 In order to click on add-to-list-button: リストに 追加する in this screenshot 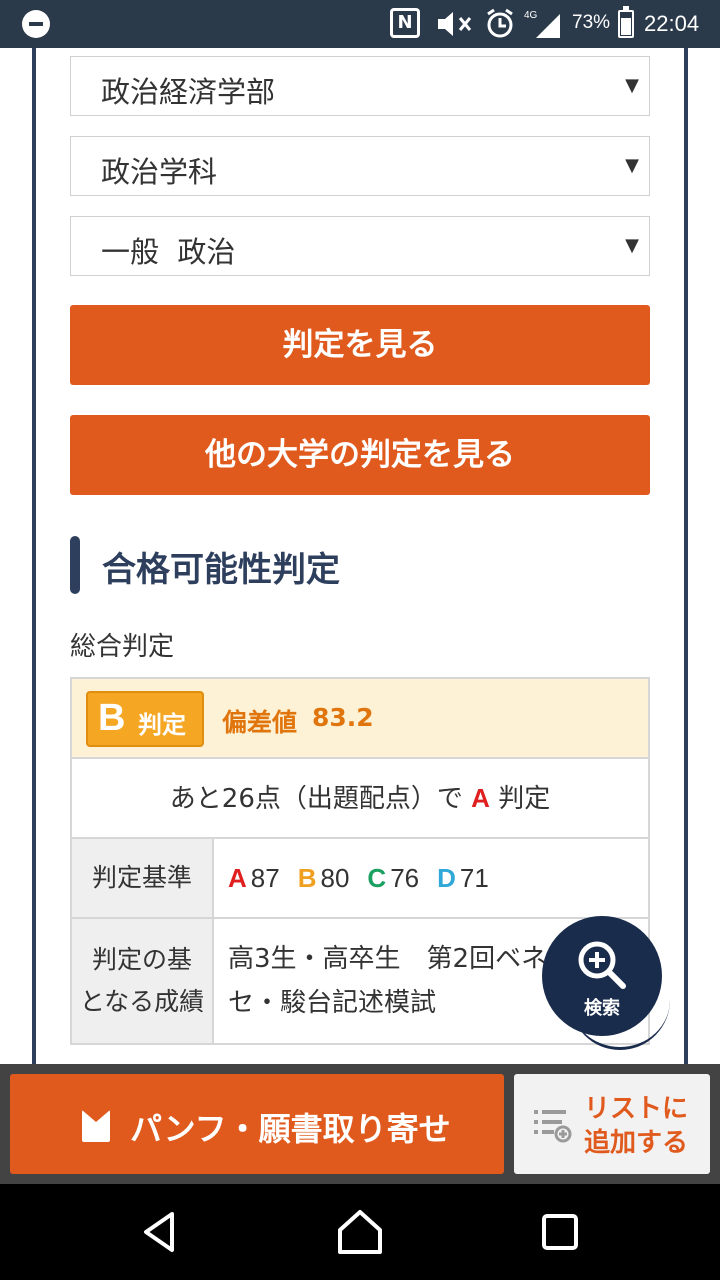, I will do `click(612, 1124)`.